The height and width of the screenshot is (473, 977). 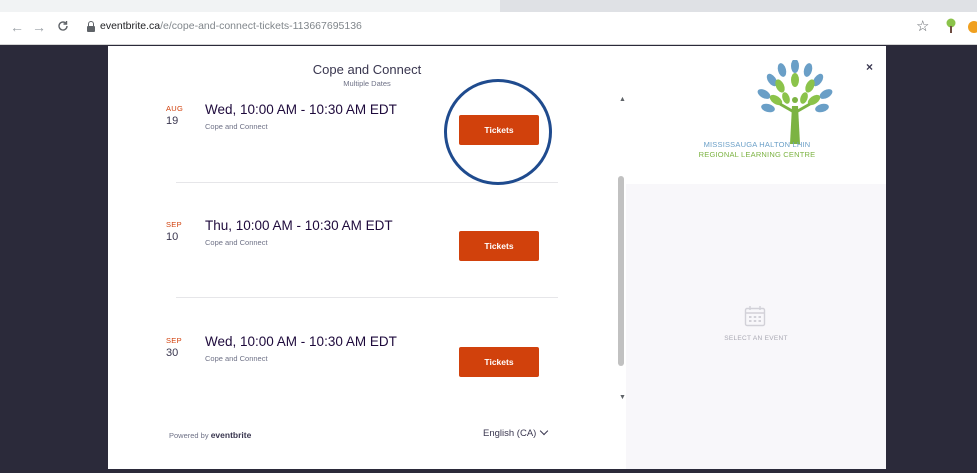 What do you see at coordinates (510, 433) in the screenshot?
I see `language-label: English (CA)` at bounding box center [510, 433].